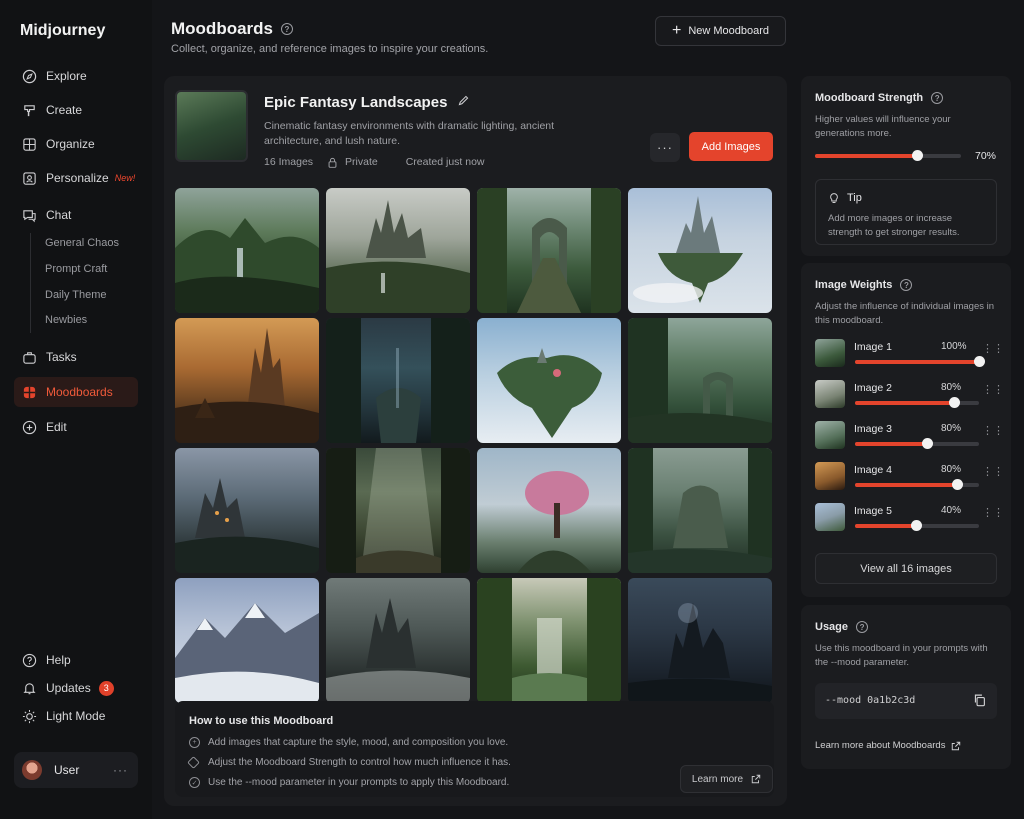 The width and height of the screenshot is (1024, 819). I want to click on nav-label: Tasks, so click(61, 357).